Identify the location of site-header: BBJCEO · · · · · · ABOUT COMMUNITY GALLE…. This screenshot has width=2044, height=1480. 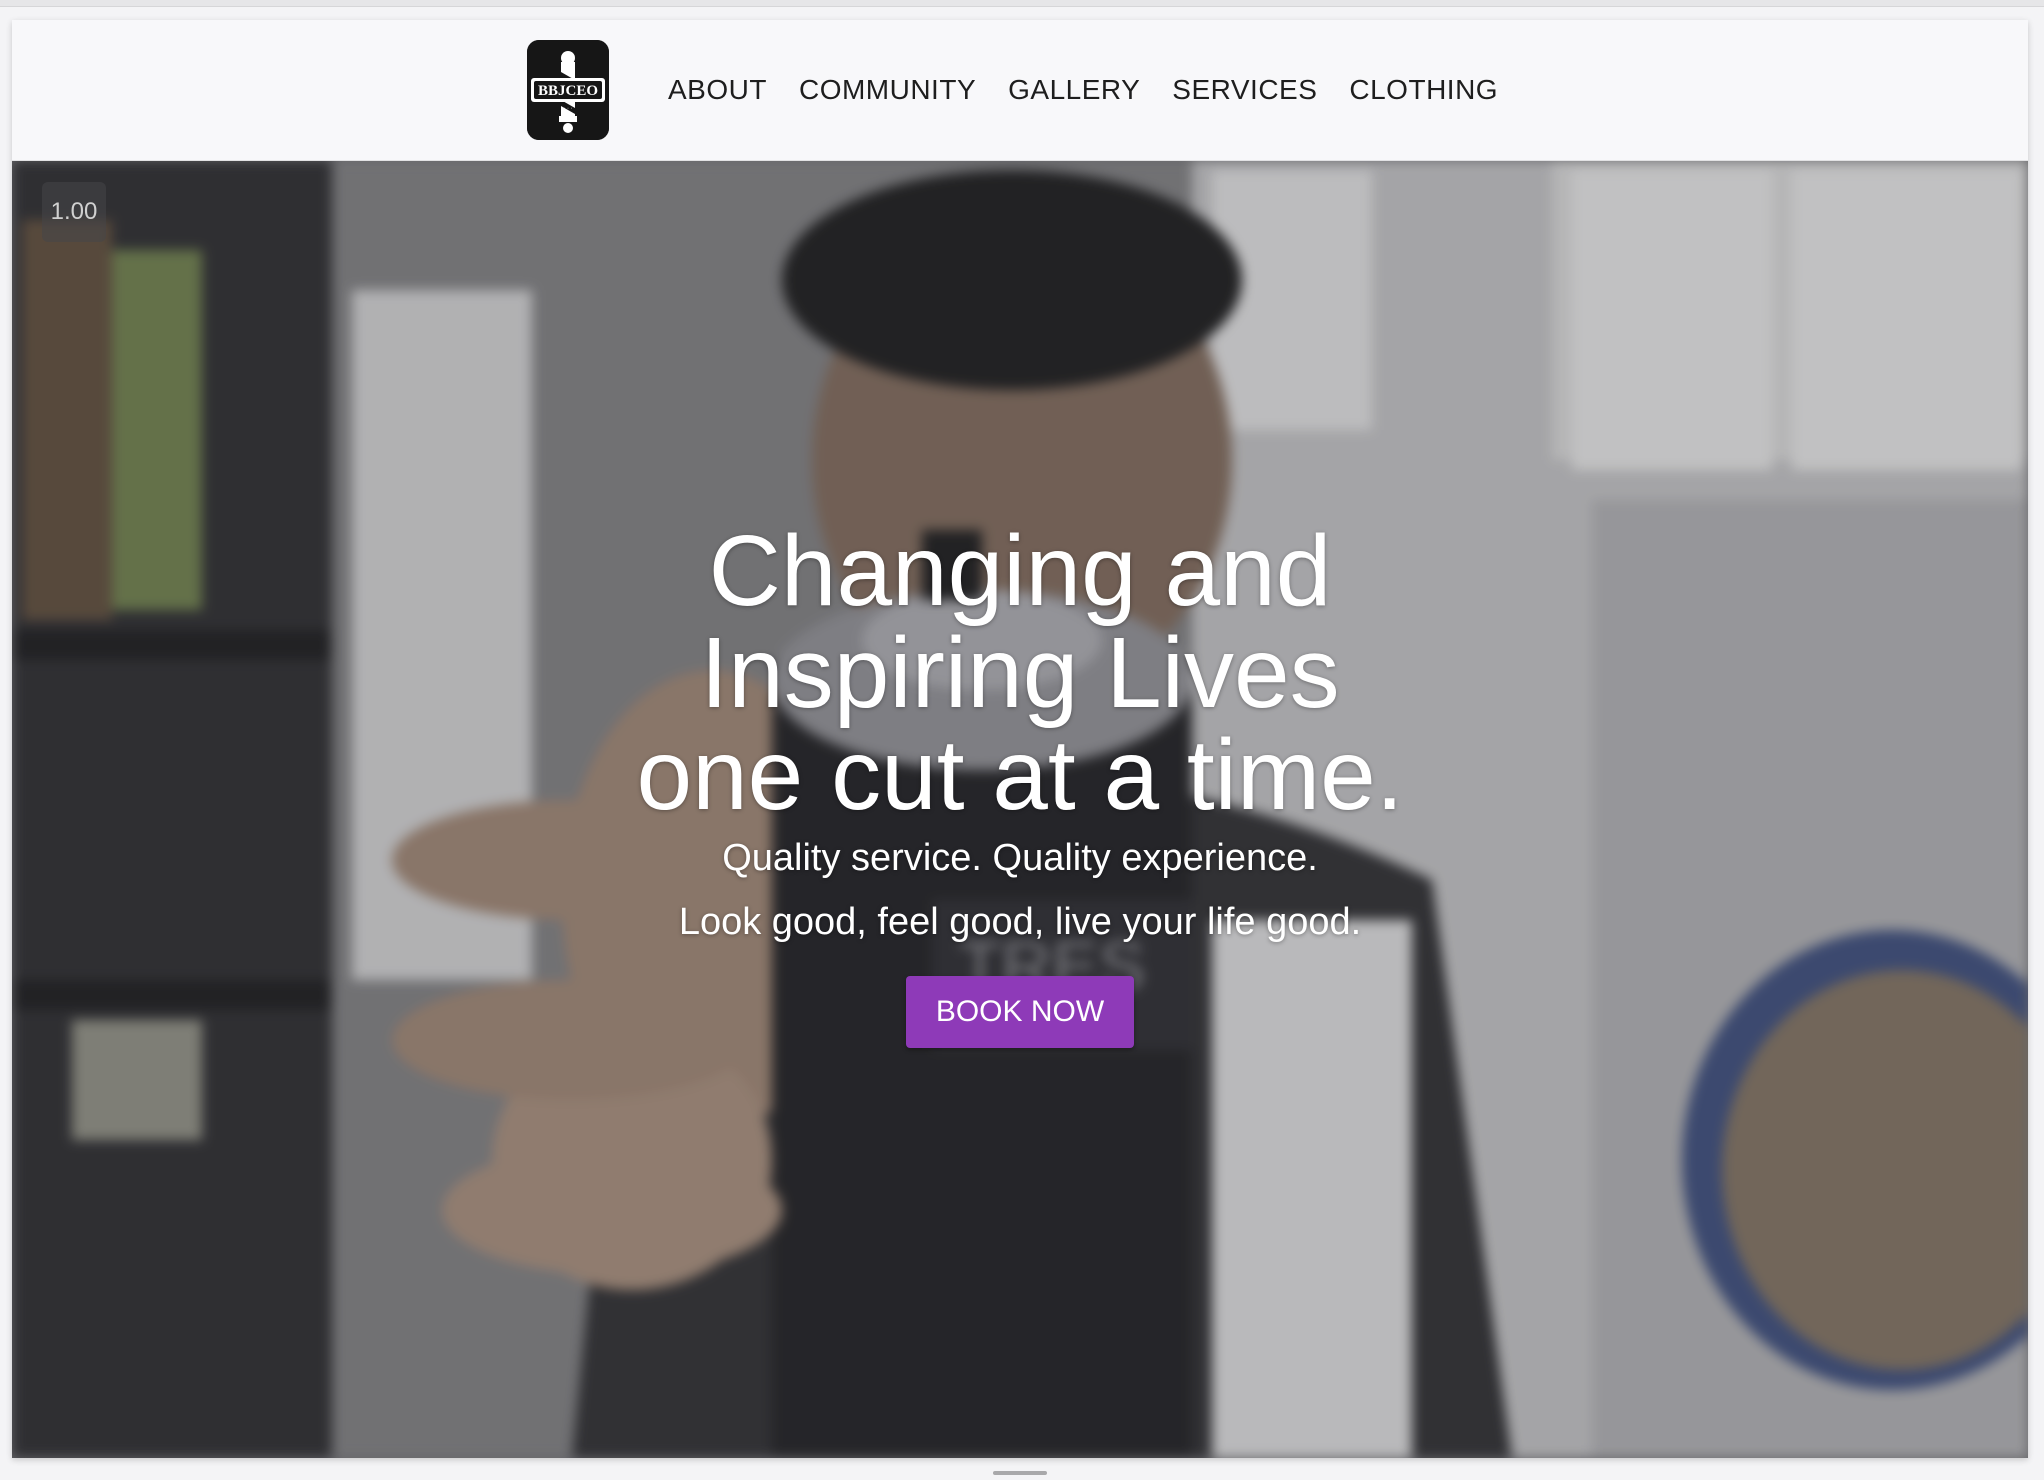
(1020, 90).